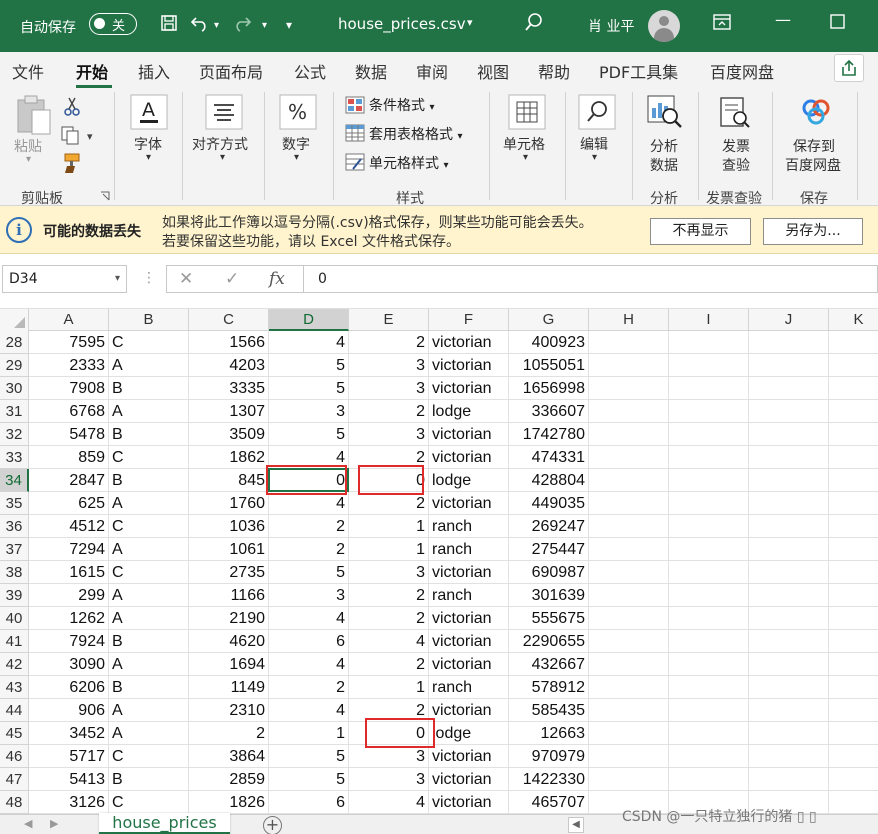 The width and height of the screenshot is (878, 834). I want to click on row-header: 44, so click(14, 710).